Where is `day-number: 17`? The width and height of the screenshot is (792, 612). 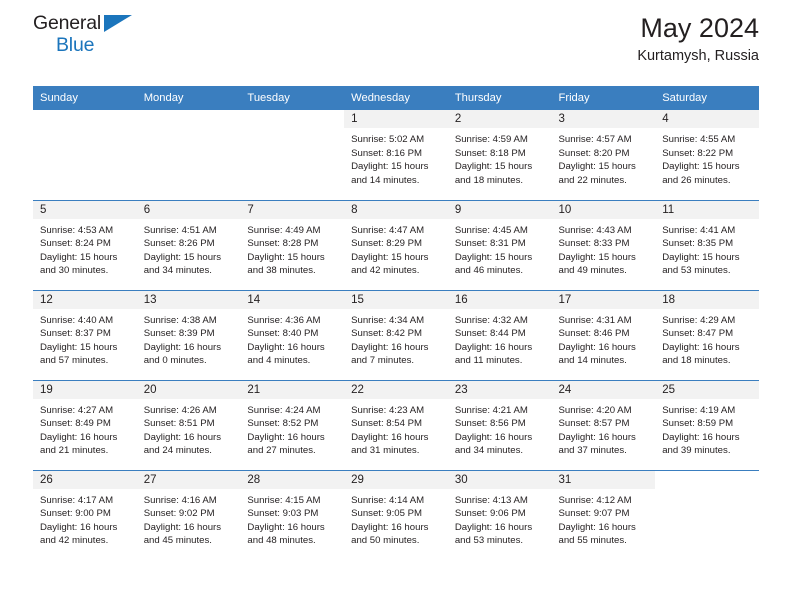
day-number: 17 is located at coordinates (603, 299).